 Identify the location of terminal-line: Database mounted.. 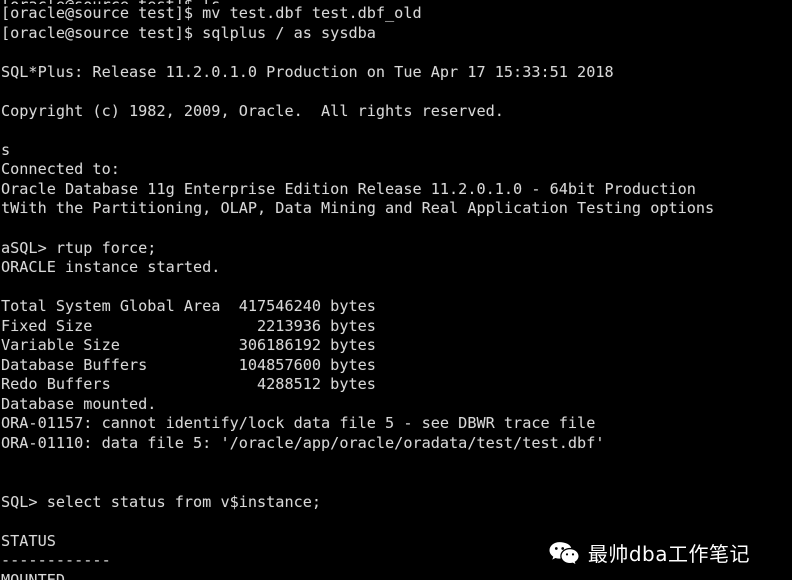
(79, 403).